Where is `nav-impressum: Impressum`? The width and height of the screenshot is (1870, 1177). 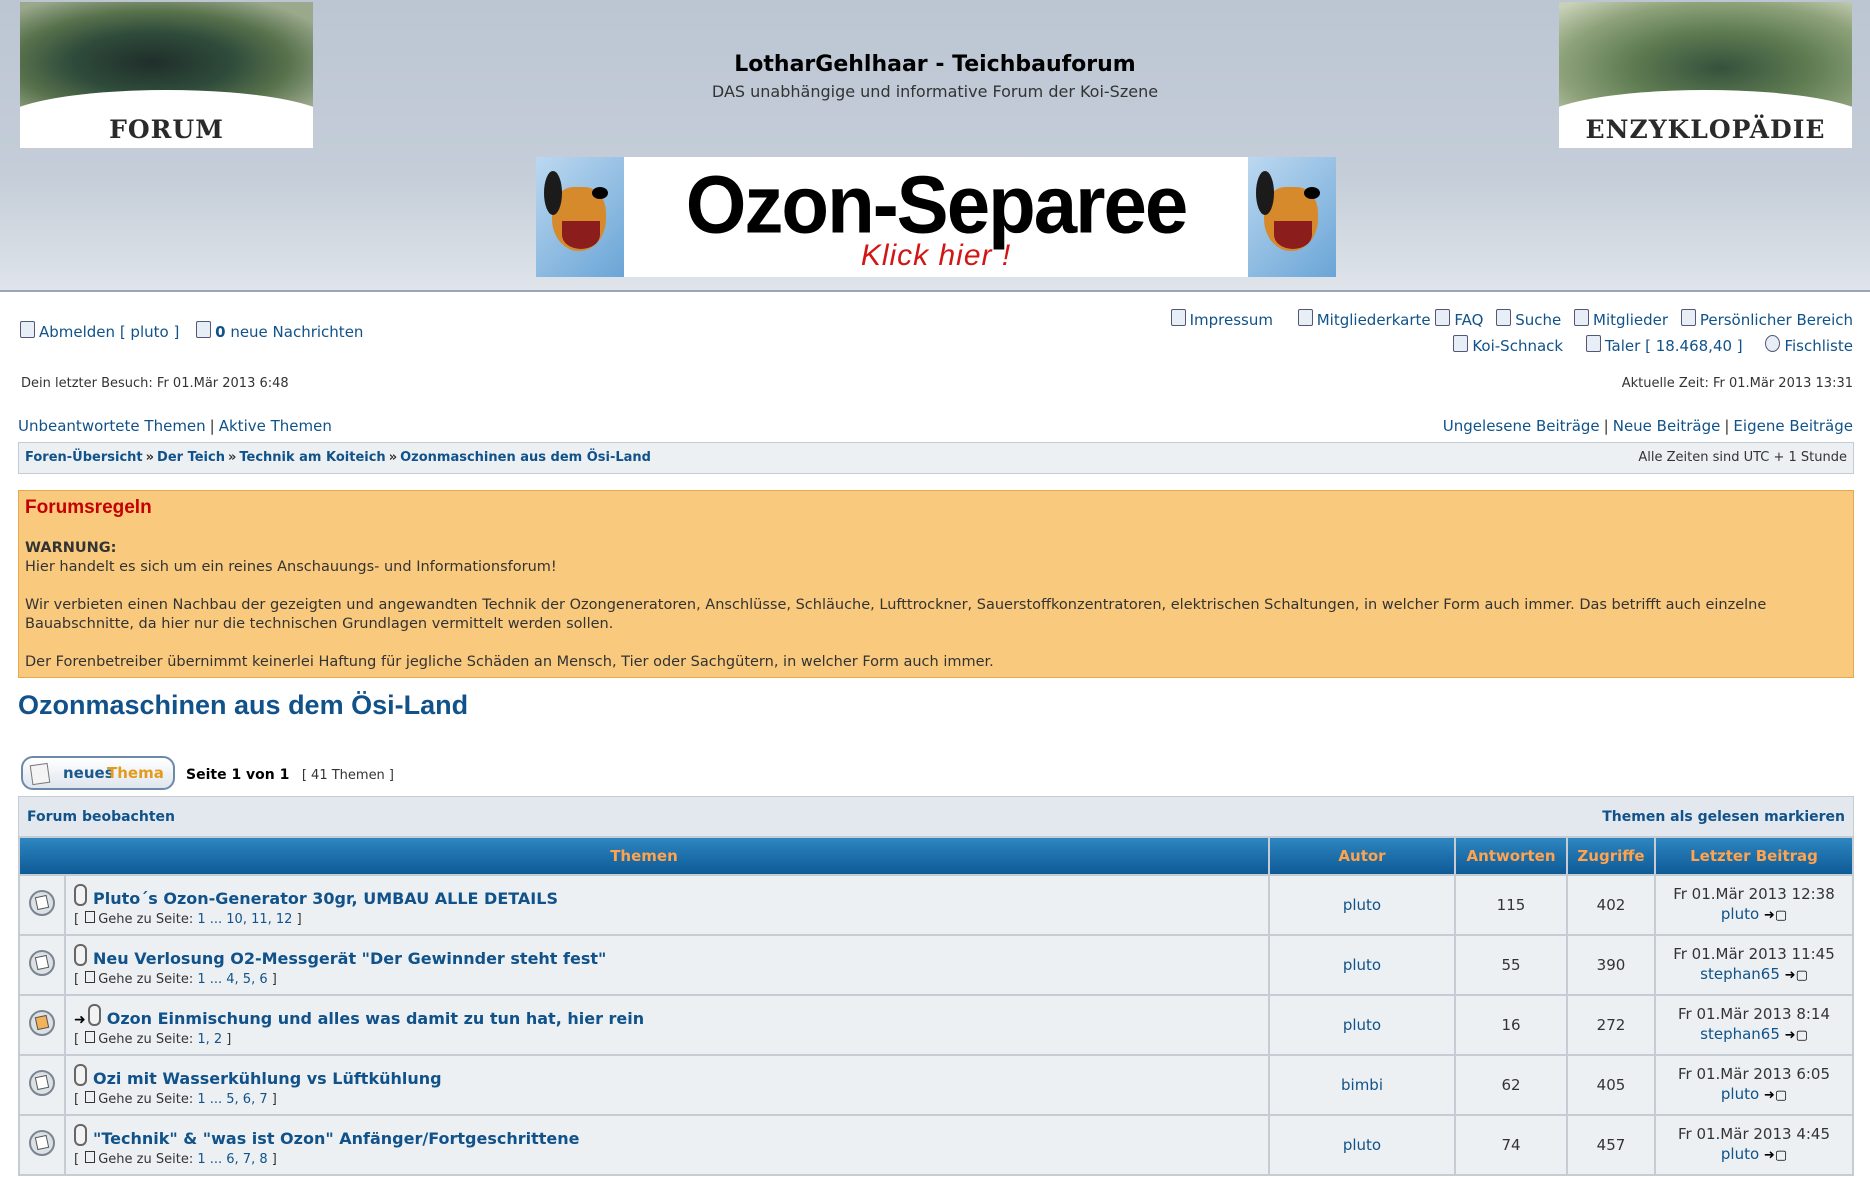
nav-impressum: Impressum is located at coordinates (1221, 319).